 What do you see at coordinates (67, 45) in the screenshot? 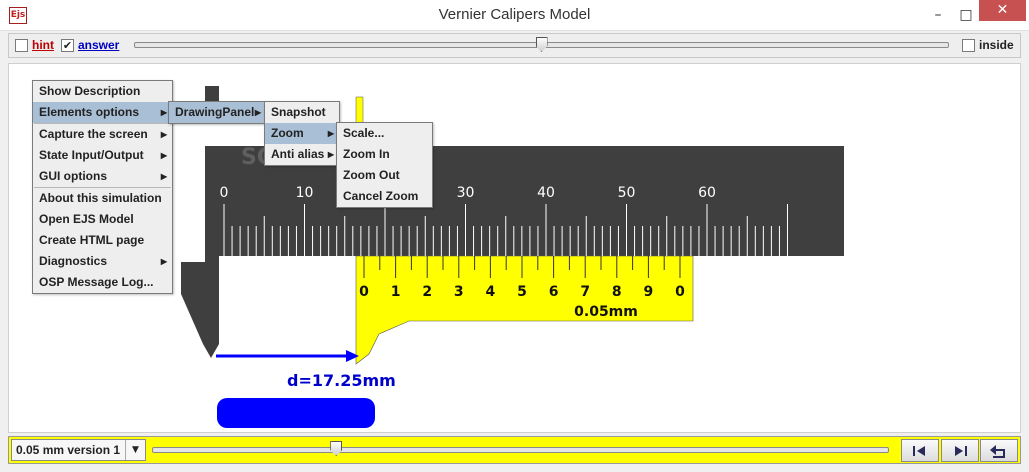
I see `answer-checkbox: ✔` at bounding box center [67, 45].